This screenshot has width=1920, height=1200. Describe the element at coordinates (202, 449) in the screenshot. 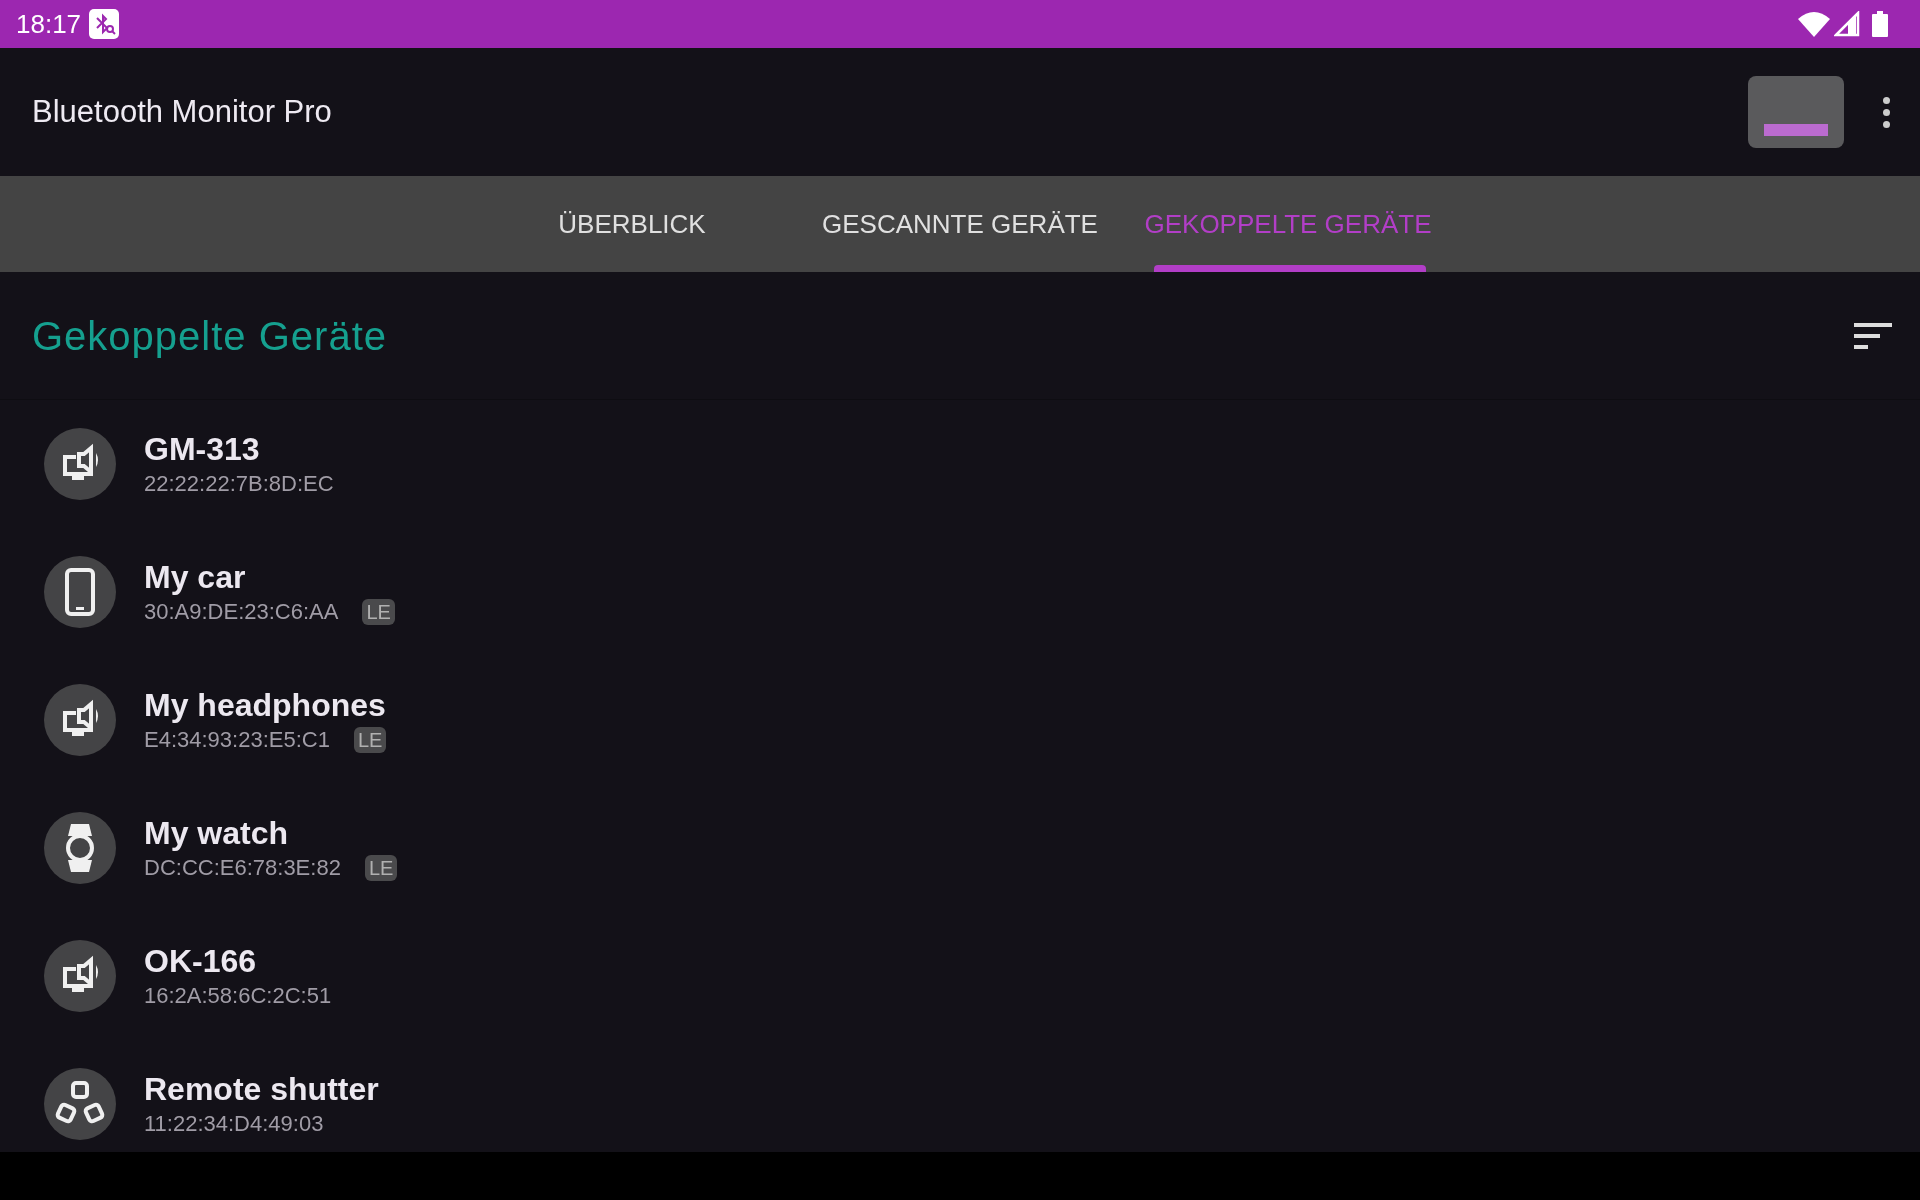

I see `device-name: GM-313` at that location.